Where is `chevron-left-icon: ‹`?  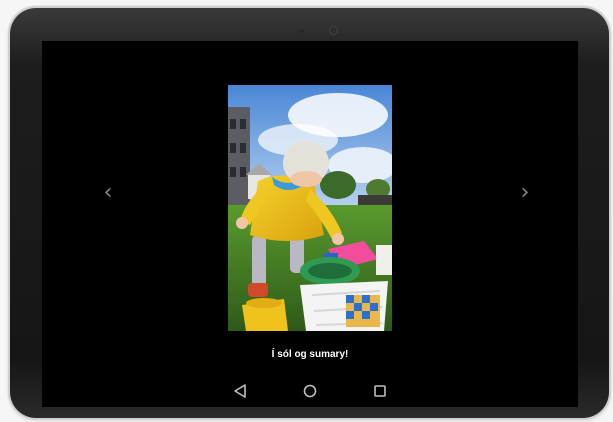
chevron-left-icon: ‹ is located at coordinates (108, 193).